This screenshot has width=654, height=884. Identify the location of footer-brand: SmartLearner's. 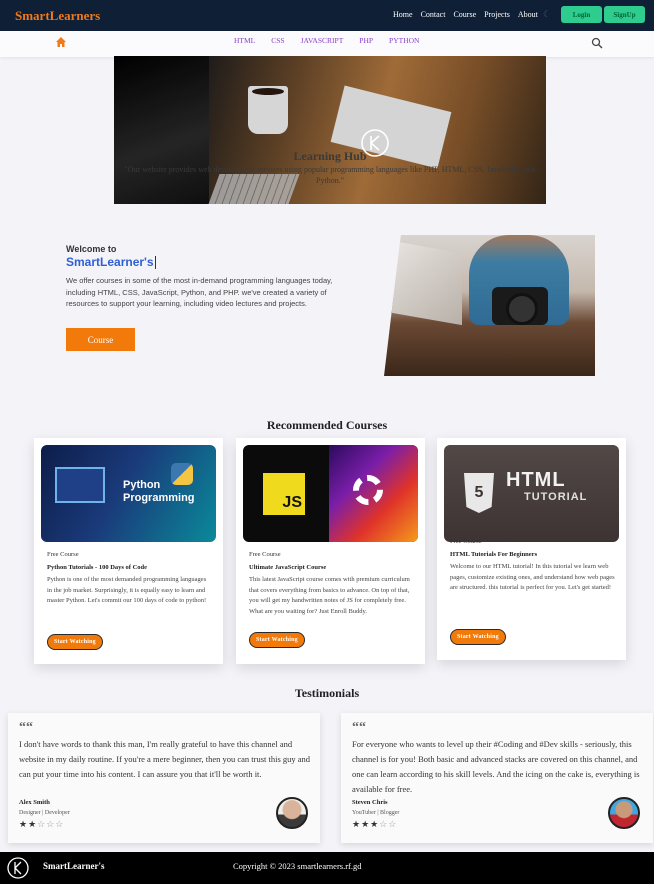
(74, 866).